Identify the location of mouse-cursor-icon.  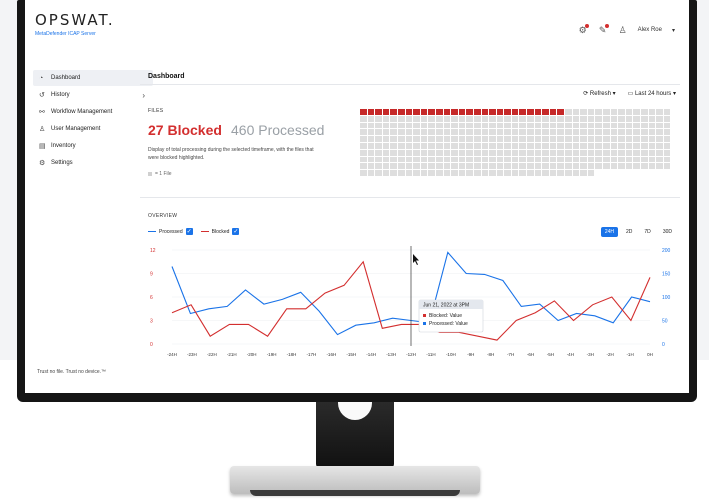
(416, 259).